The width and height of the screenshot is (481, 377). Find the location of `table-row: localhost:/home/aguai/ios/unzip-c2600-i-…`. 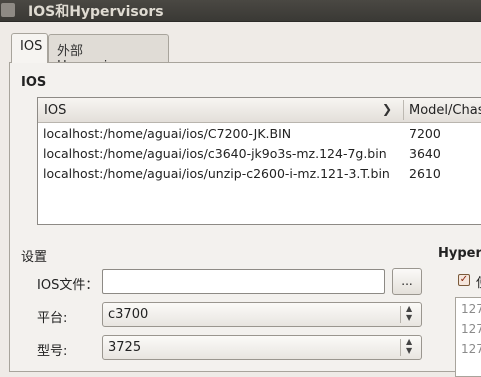

table-row: localhost:/home/aguai/ios/unzip-c2600-i-… is located at coordinates (259, 174).